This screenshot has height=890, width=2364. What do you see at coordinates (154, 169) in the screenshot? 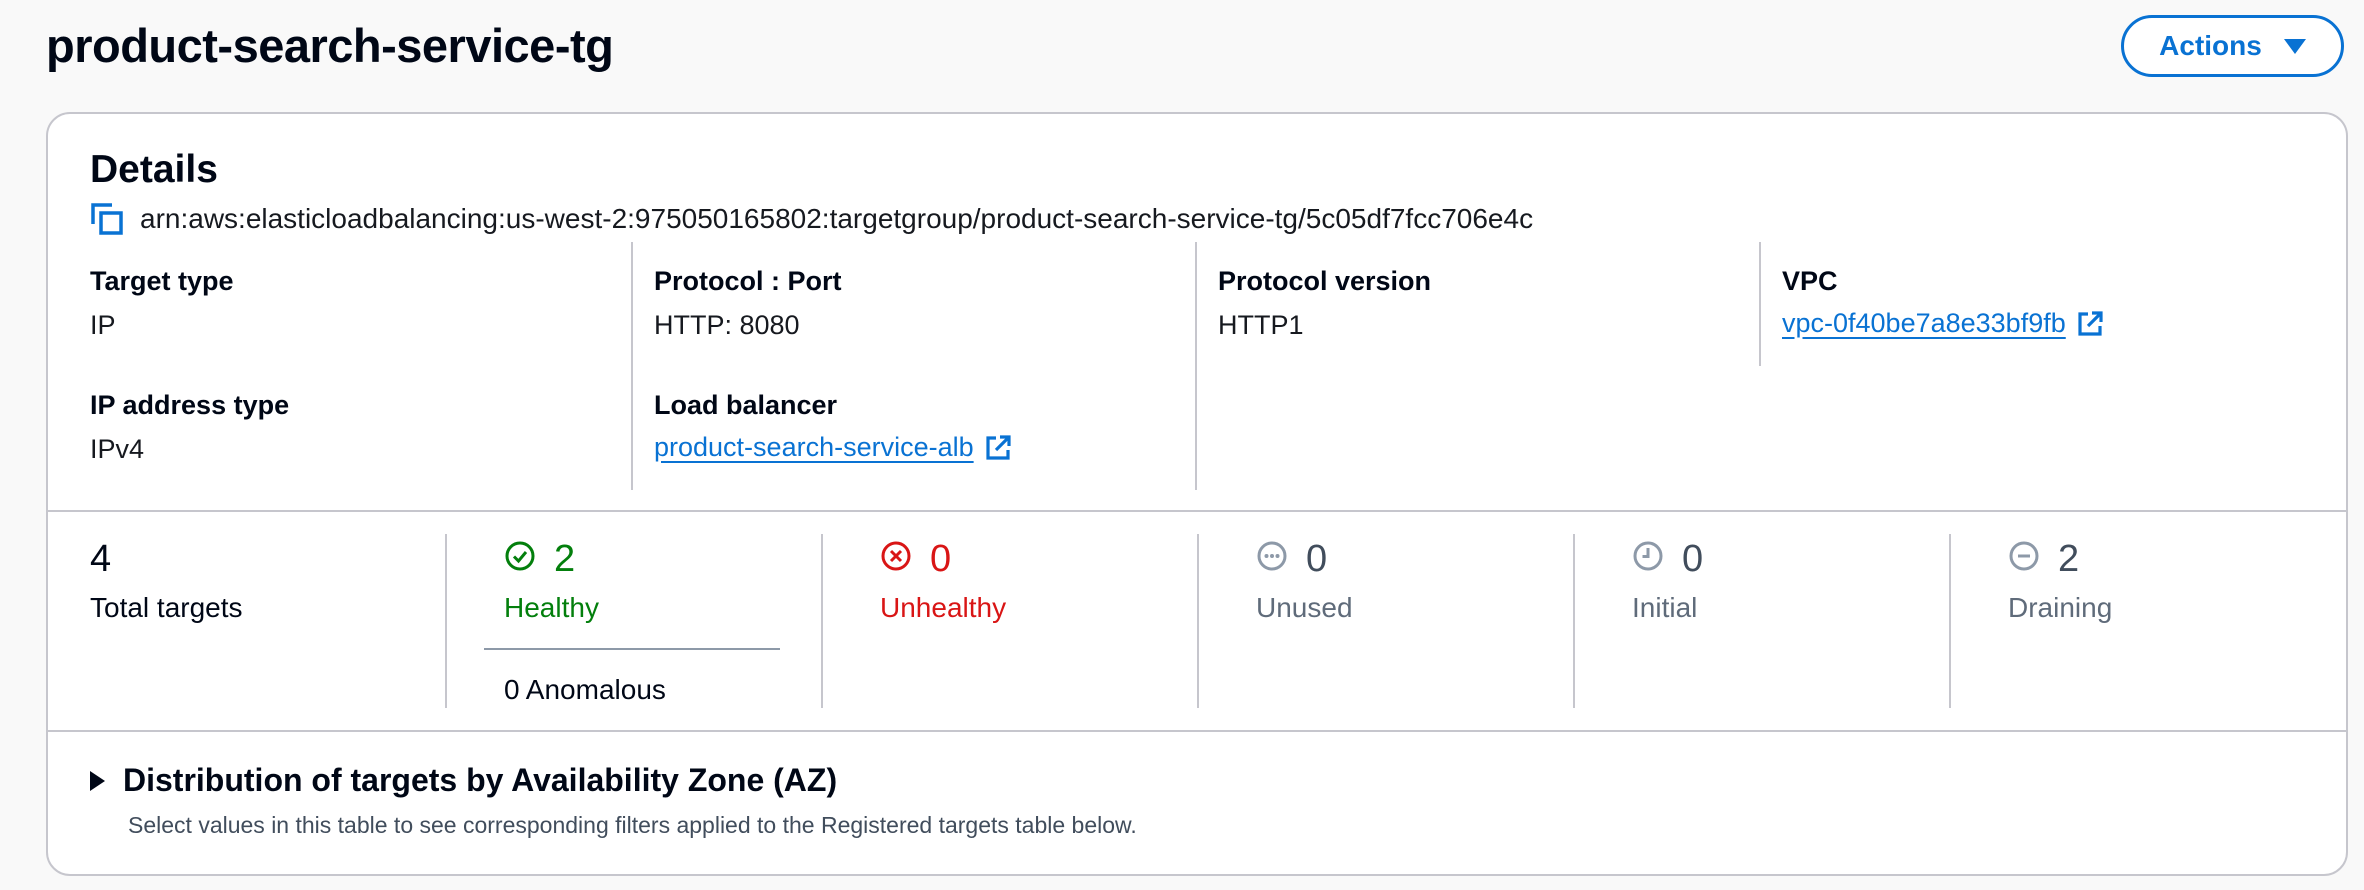
I see `details-title: Details` at bounding box center [154, 169].